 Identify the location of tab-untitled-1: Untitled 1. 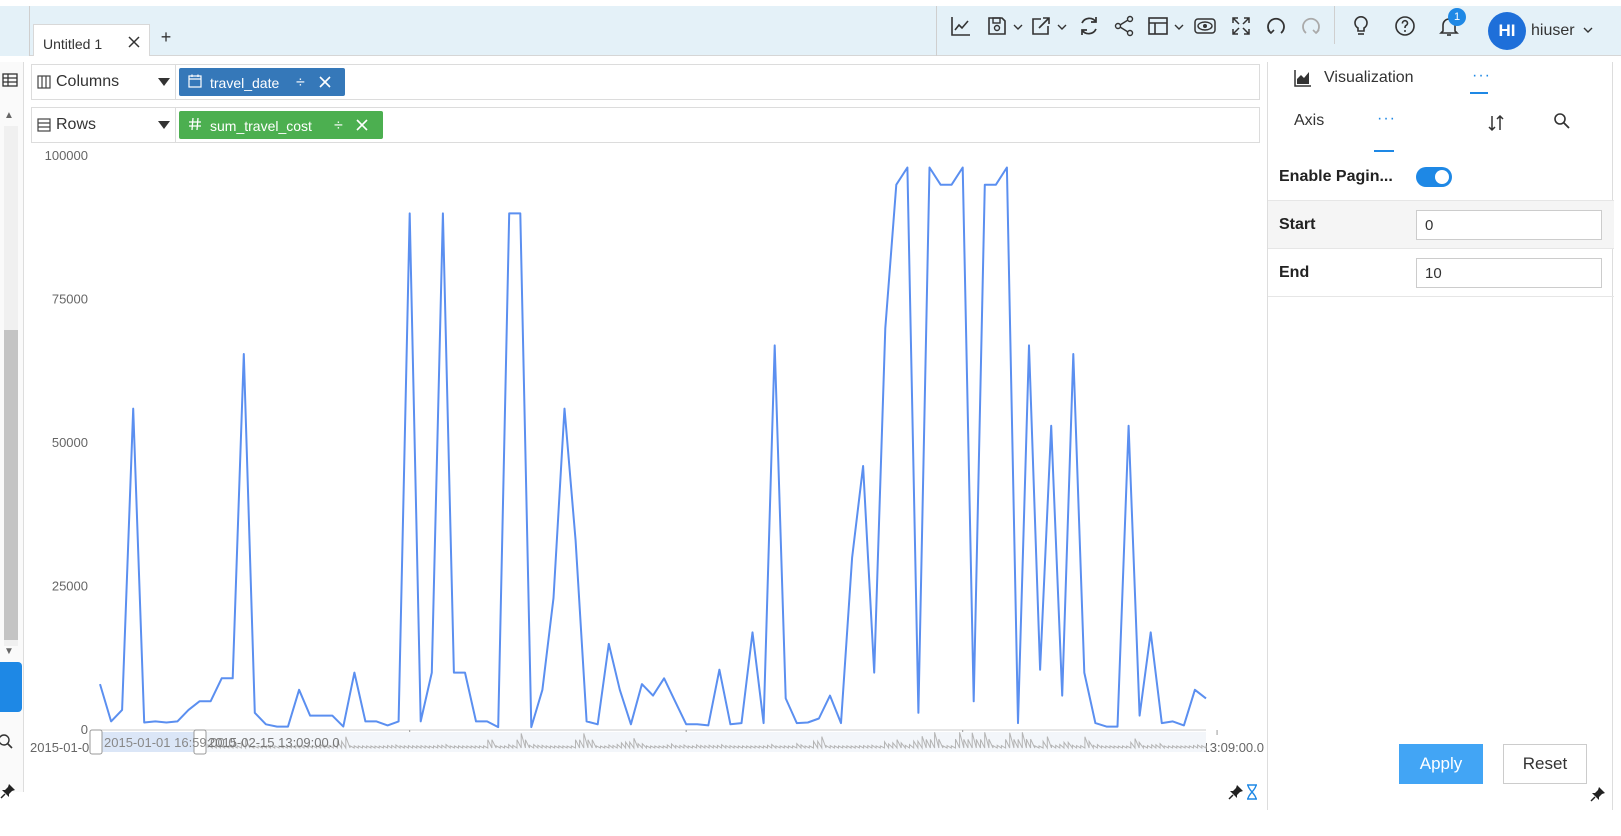
(91, 40).